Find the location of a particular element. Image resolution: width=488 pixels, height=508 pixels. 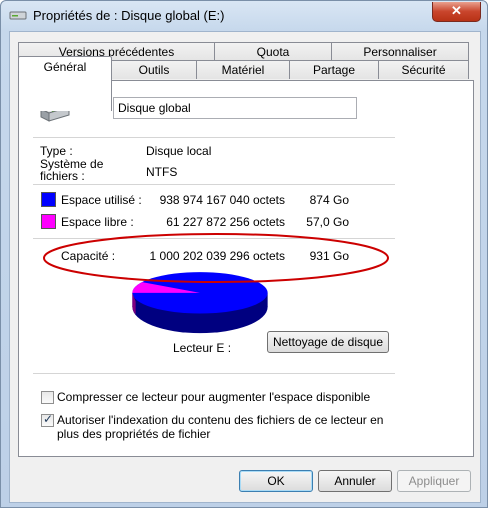

free-space-bytes: 61 227 872 256 octets is located at coordinates (225, 222).